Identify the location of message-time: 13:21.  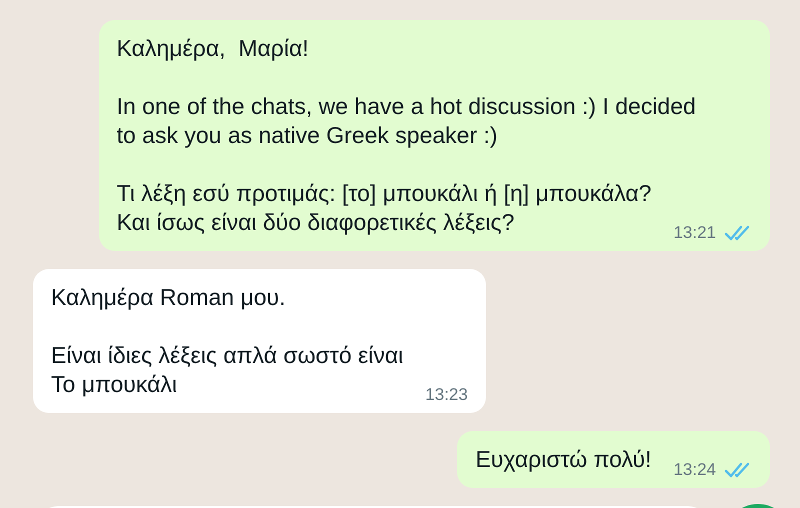
(694, 233).